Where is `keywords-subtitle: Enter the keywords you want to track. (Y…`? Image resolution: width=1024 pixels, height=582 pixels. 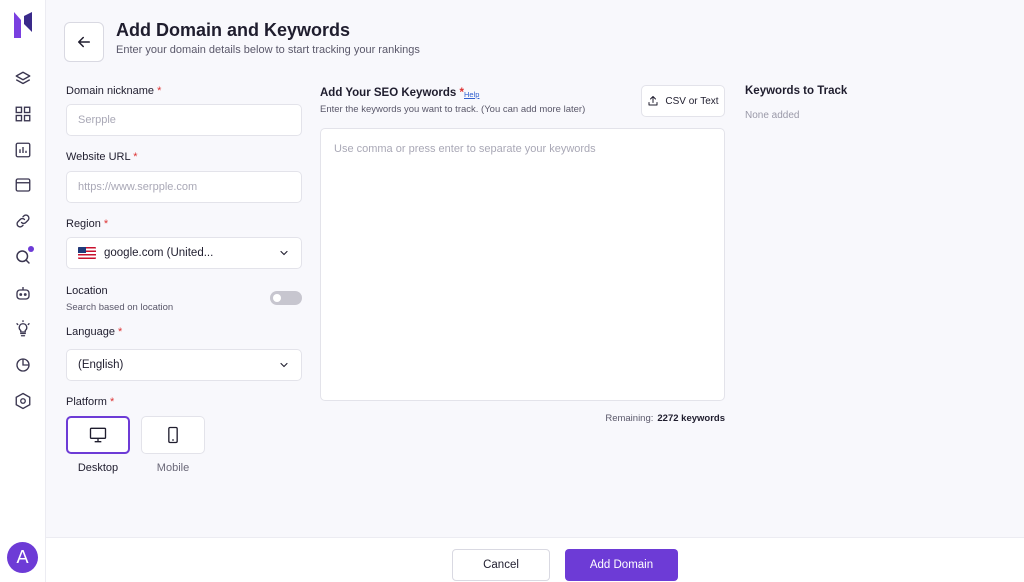
keywords-subtitle: Enter the keywords you want to track. (Y… is located at coordinates (453, 109).